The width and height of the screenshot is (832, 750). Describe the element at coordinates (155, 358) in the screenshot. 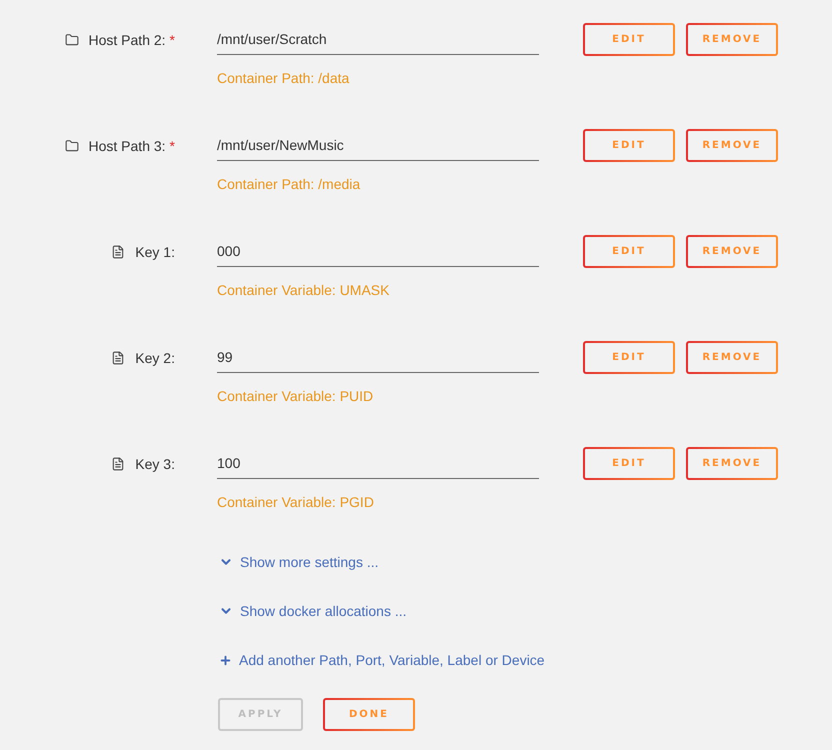

I see `field-label: Key 2:` at that location.